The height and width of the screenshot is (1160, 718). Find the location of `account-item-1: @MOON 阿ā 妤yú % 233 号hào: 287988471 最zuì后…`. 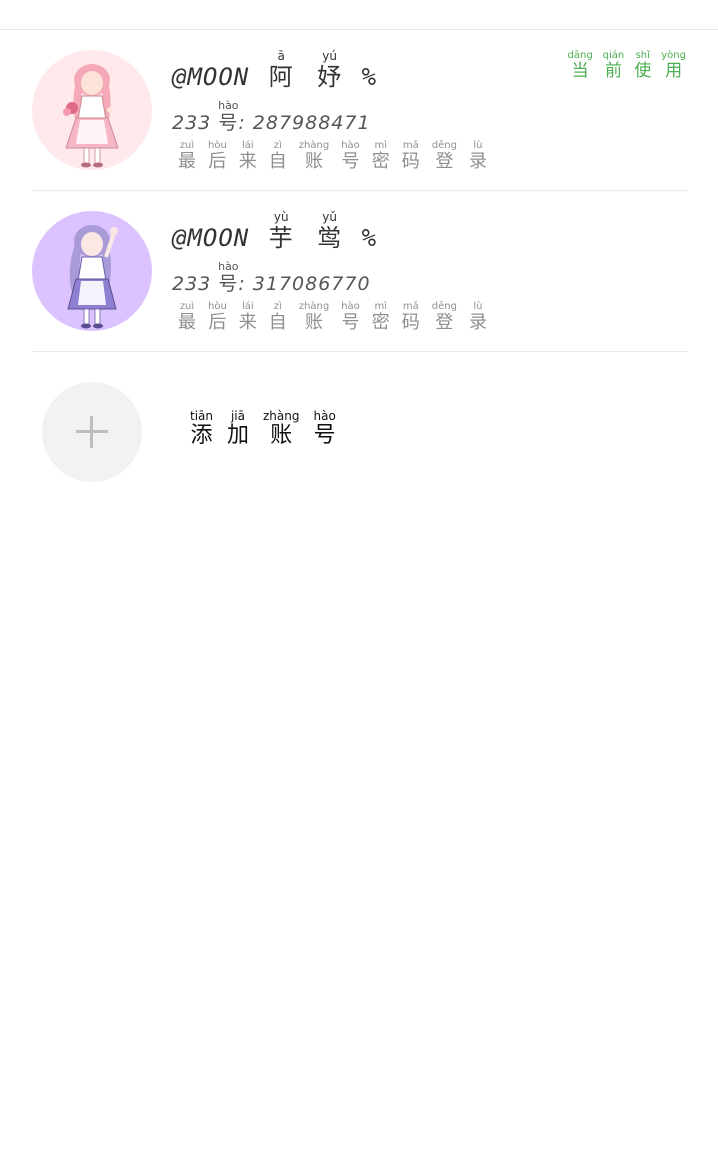

account-item-1: @MOON 阿ā 妤yú % 233 号hào: 287988471 最zuì后… is located at coordinates (360, 110).